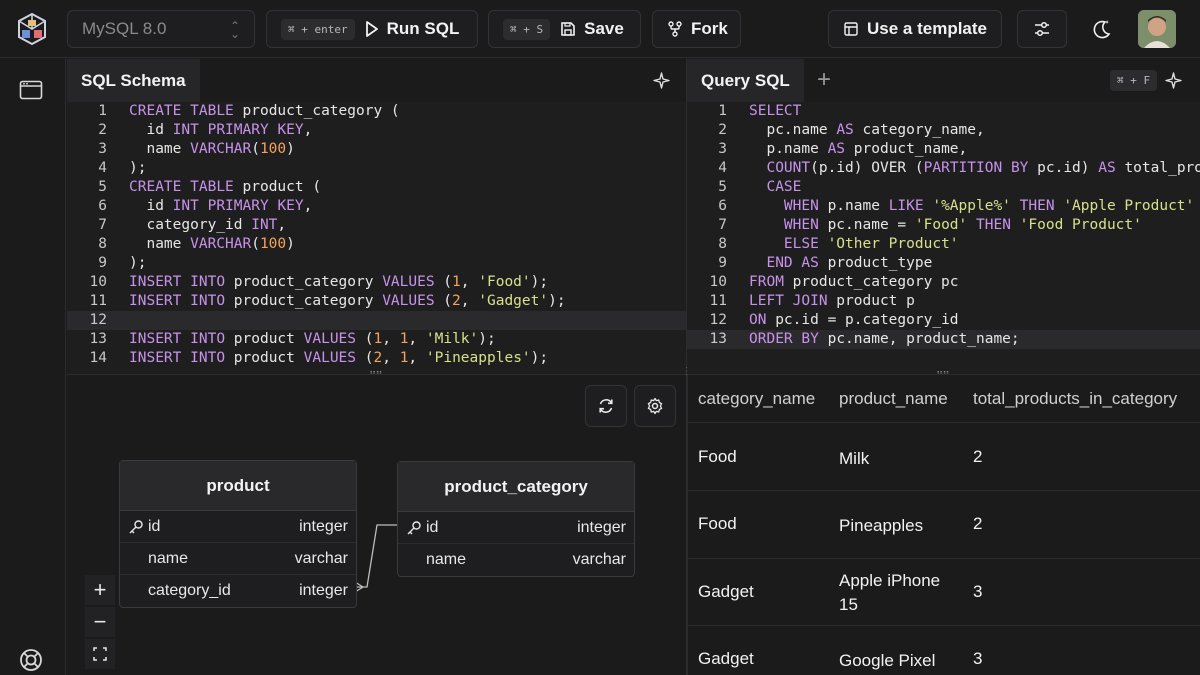 The width and height of the screenshot is (1200, 675). I want to click on help-lifebuoy-icon, so click(31, 660).